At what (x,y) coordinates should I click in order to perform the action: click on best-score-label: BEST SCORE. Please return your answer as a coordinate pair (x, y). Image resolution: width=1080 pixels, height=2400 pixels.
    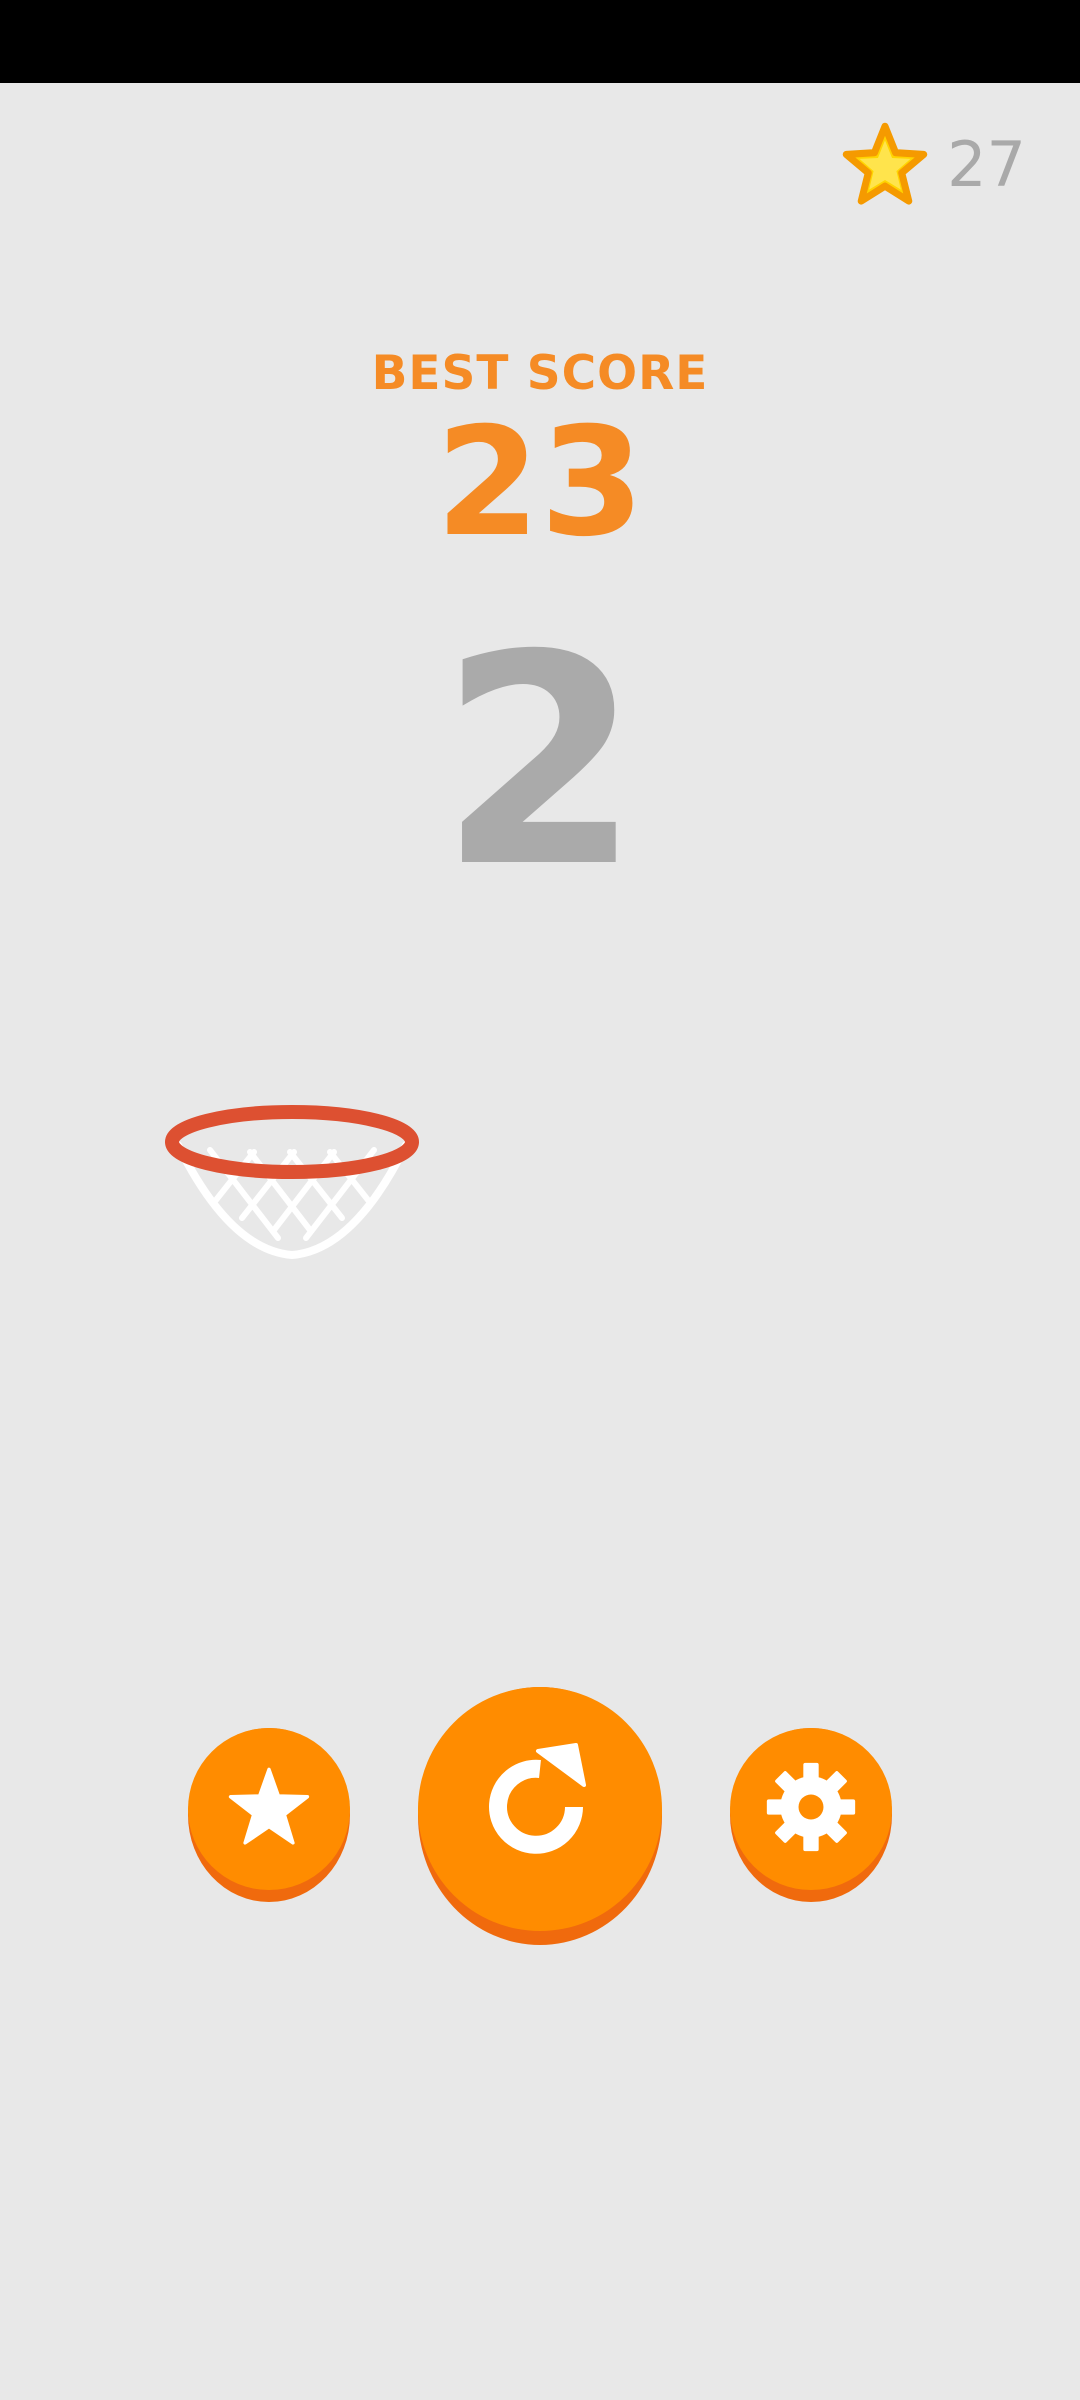
    Looking at the image, I should click on (540, 373).